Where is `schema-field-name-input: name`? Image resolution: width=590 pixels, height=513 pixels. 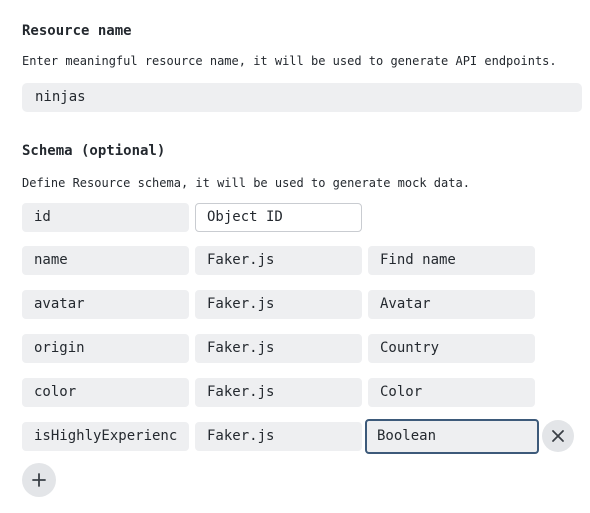
schema-field-name-input: name is located at coordinates (105, 260).